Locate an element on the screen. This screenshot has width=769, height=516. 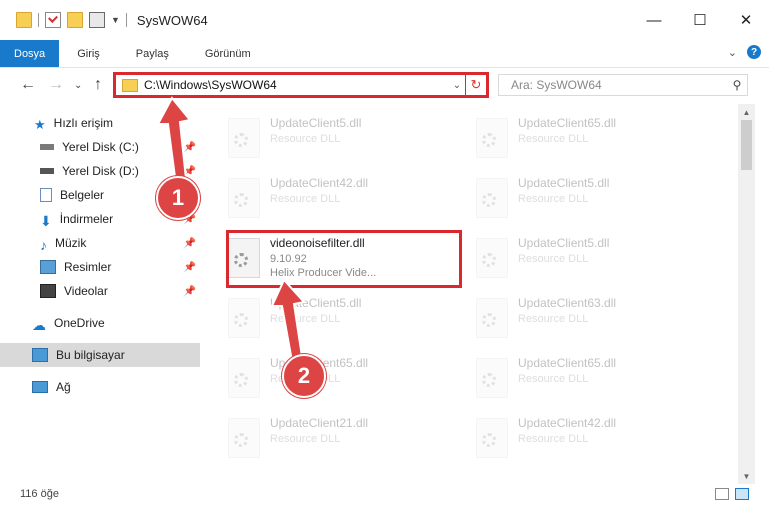
title-bar: ▼ SysWOW64 — ☐ ✕ is located at coordinates (384, 20).